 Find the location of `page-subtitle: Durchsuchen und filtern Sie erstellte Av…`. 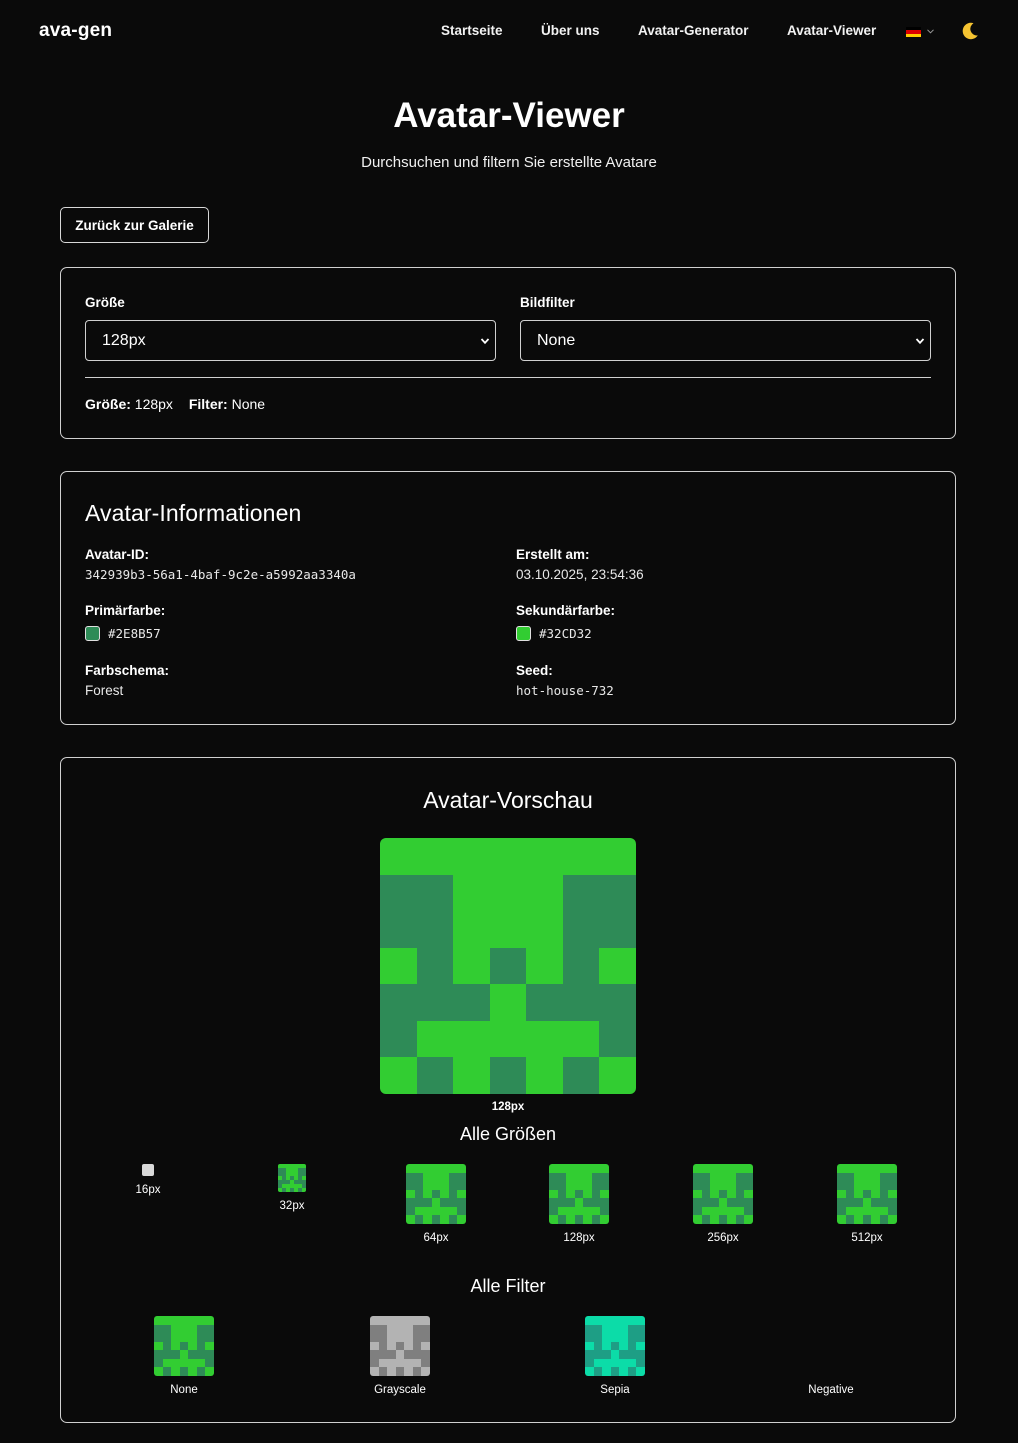

page-subtitle: Durchsuchen und filtern Sie erstellte Av… is located at coordinates (509, 162).